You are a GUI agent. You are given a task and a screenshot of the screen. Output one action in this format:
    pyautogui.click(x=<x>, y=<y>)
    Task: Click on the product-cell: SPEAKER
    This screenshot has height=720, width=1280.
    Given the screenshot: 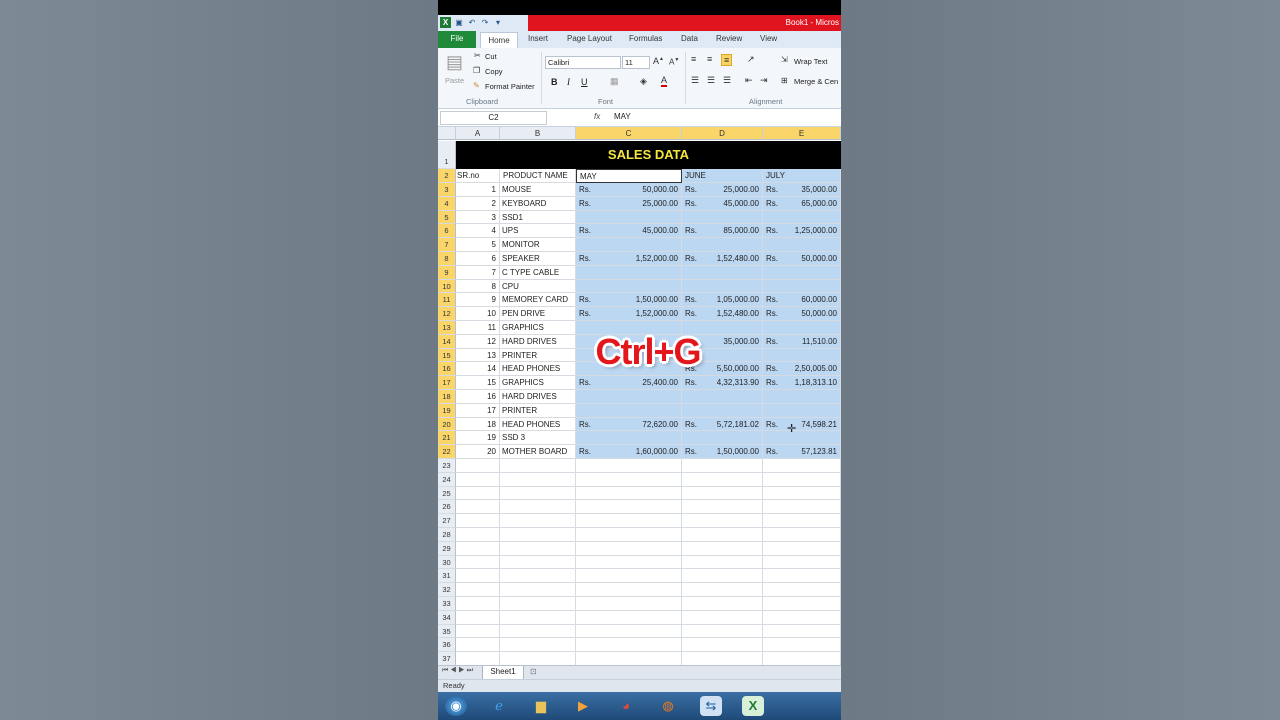 What is the action you would take?
    pyautogui.click(x=538, y=259)
    